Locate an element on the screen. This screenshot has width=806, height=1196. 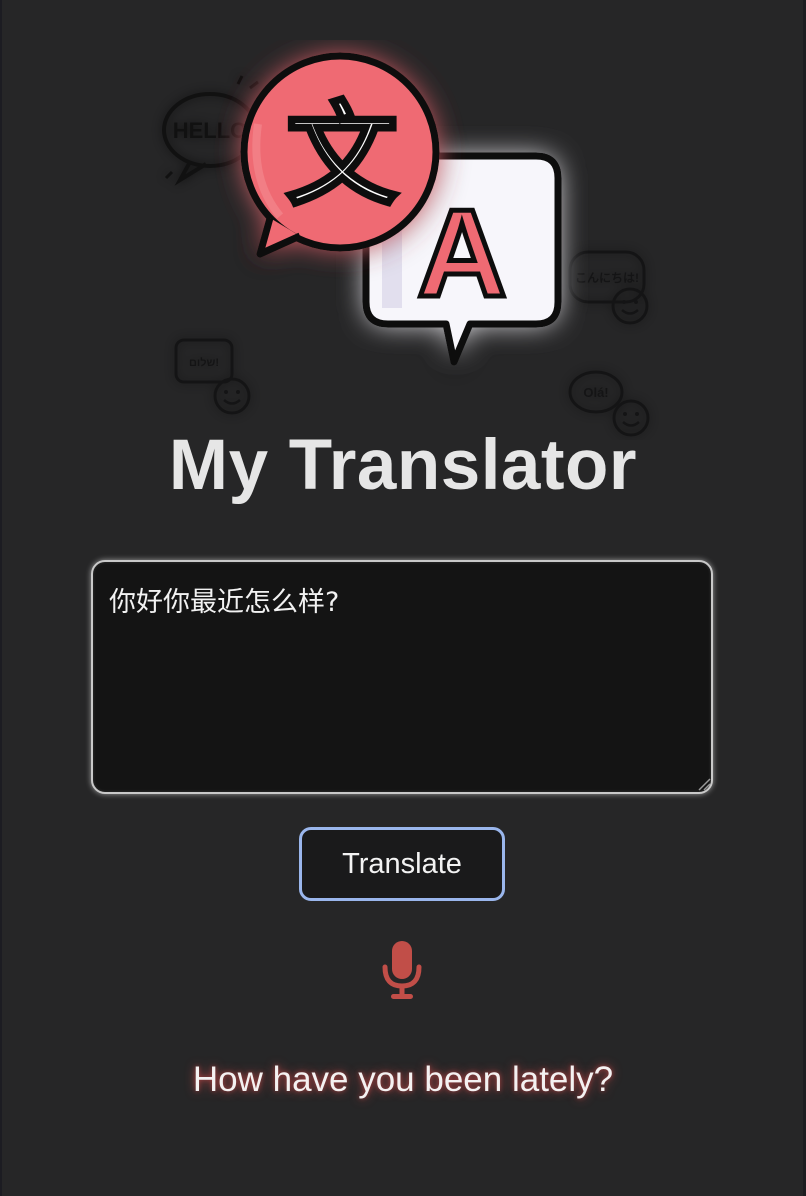
svg-text: A is located at coordinates (462, 254).